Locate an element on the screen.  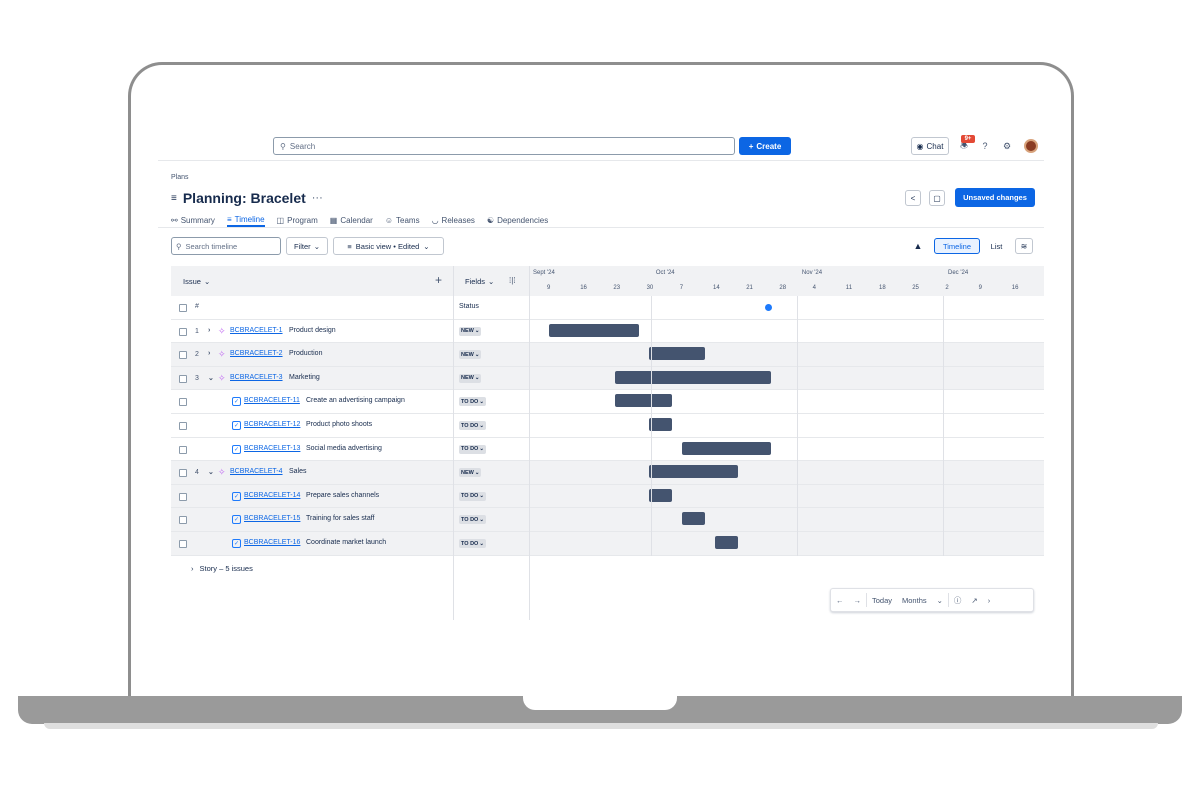
tab-dependencies: ☯ Dependencies is located at coordinates (517, 220).